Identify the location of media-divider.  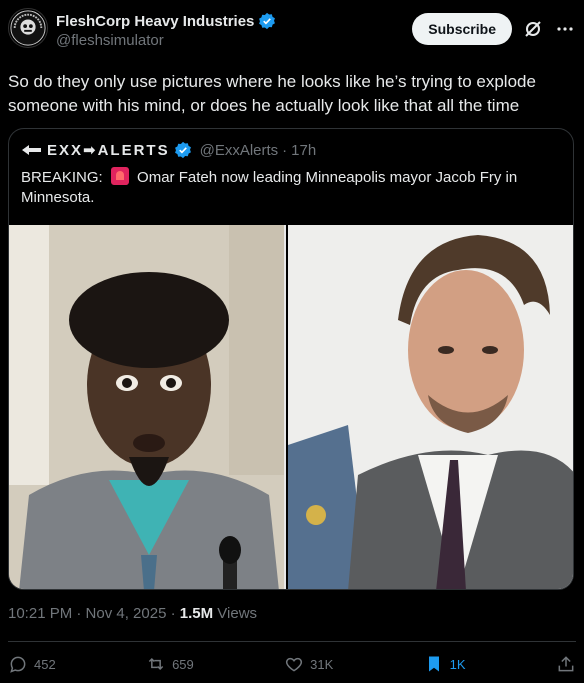
(285, 407).